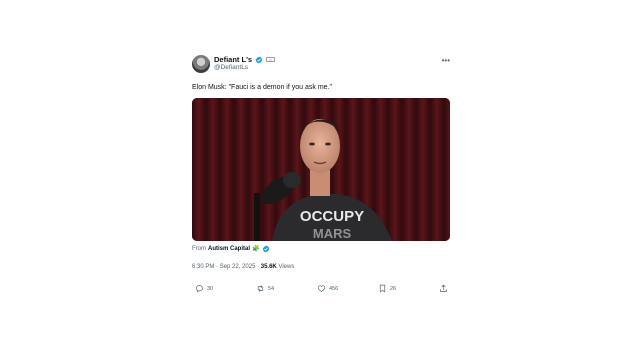  What do you see at coordinates (286, 267) in the screenshot?
I see `views-label: Views` at bounding box center [286, 267].